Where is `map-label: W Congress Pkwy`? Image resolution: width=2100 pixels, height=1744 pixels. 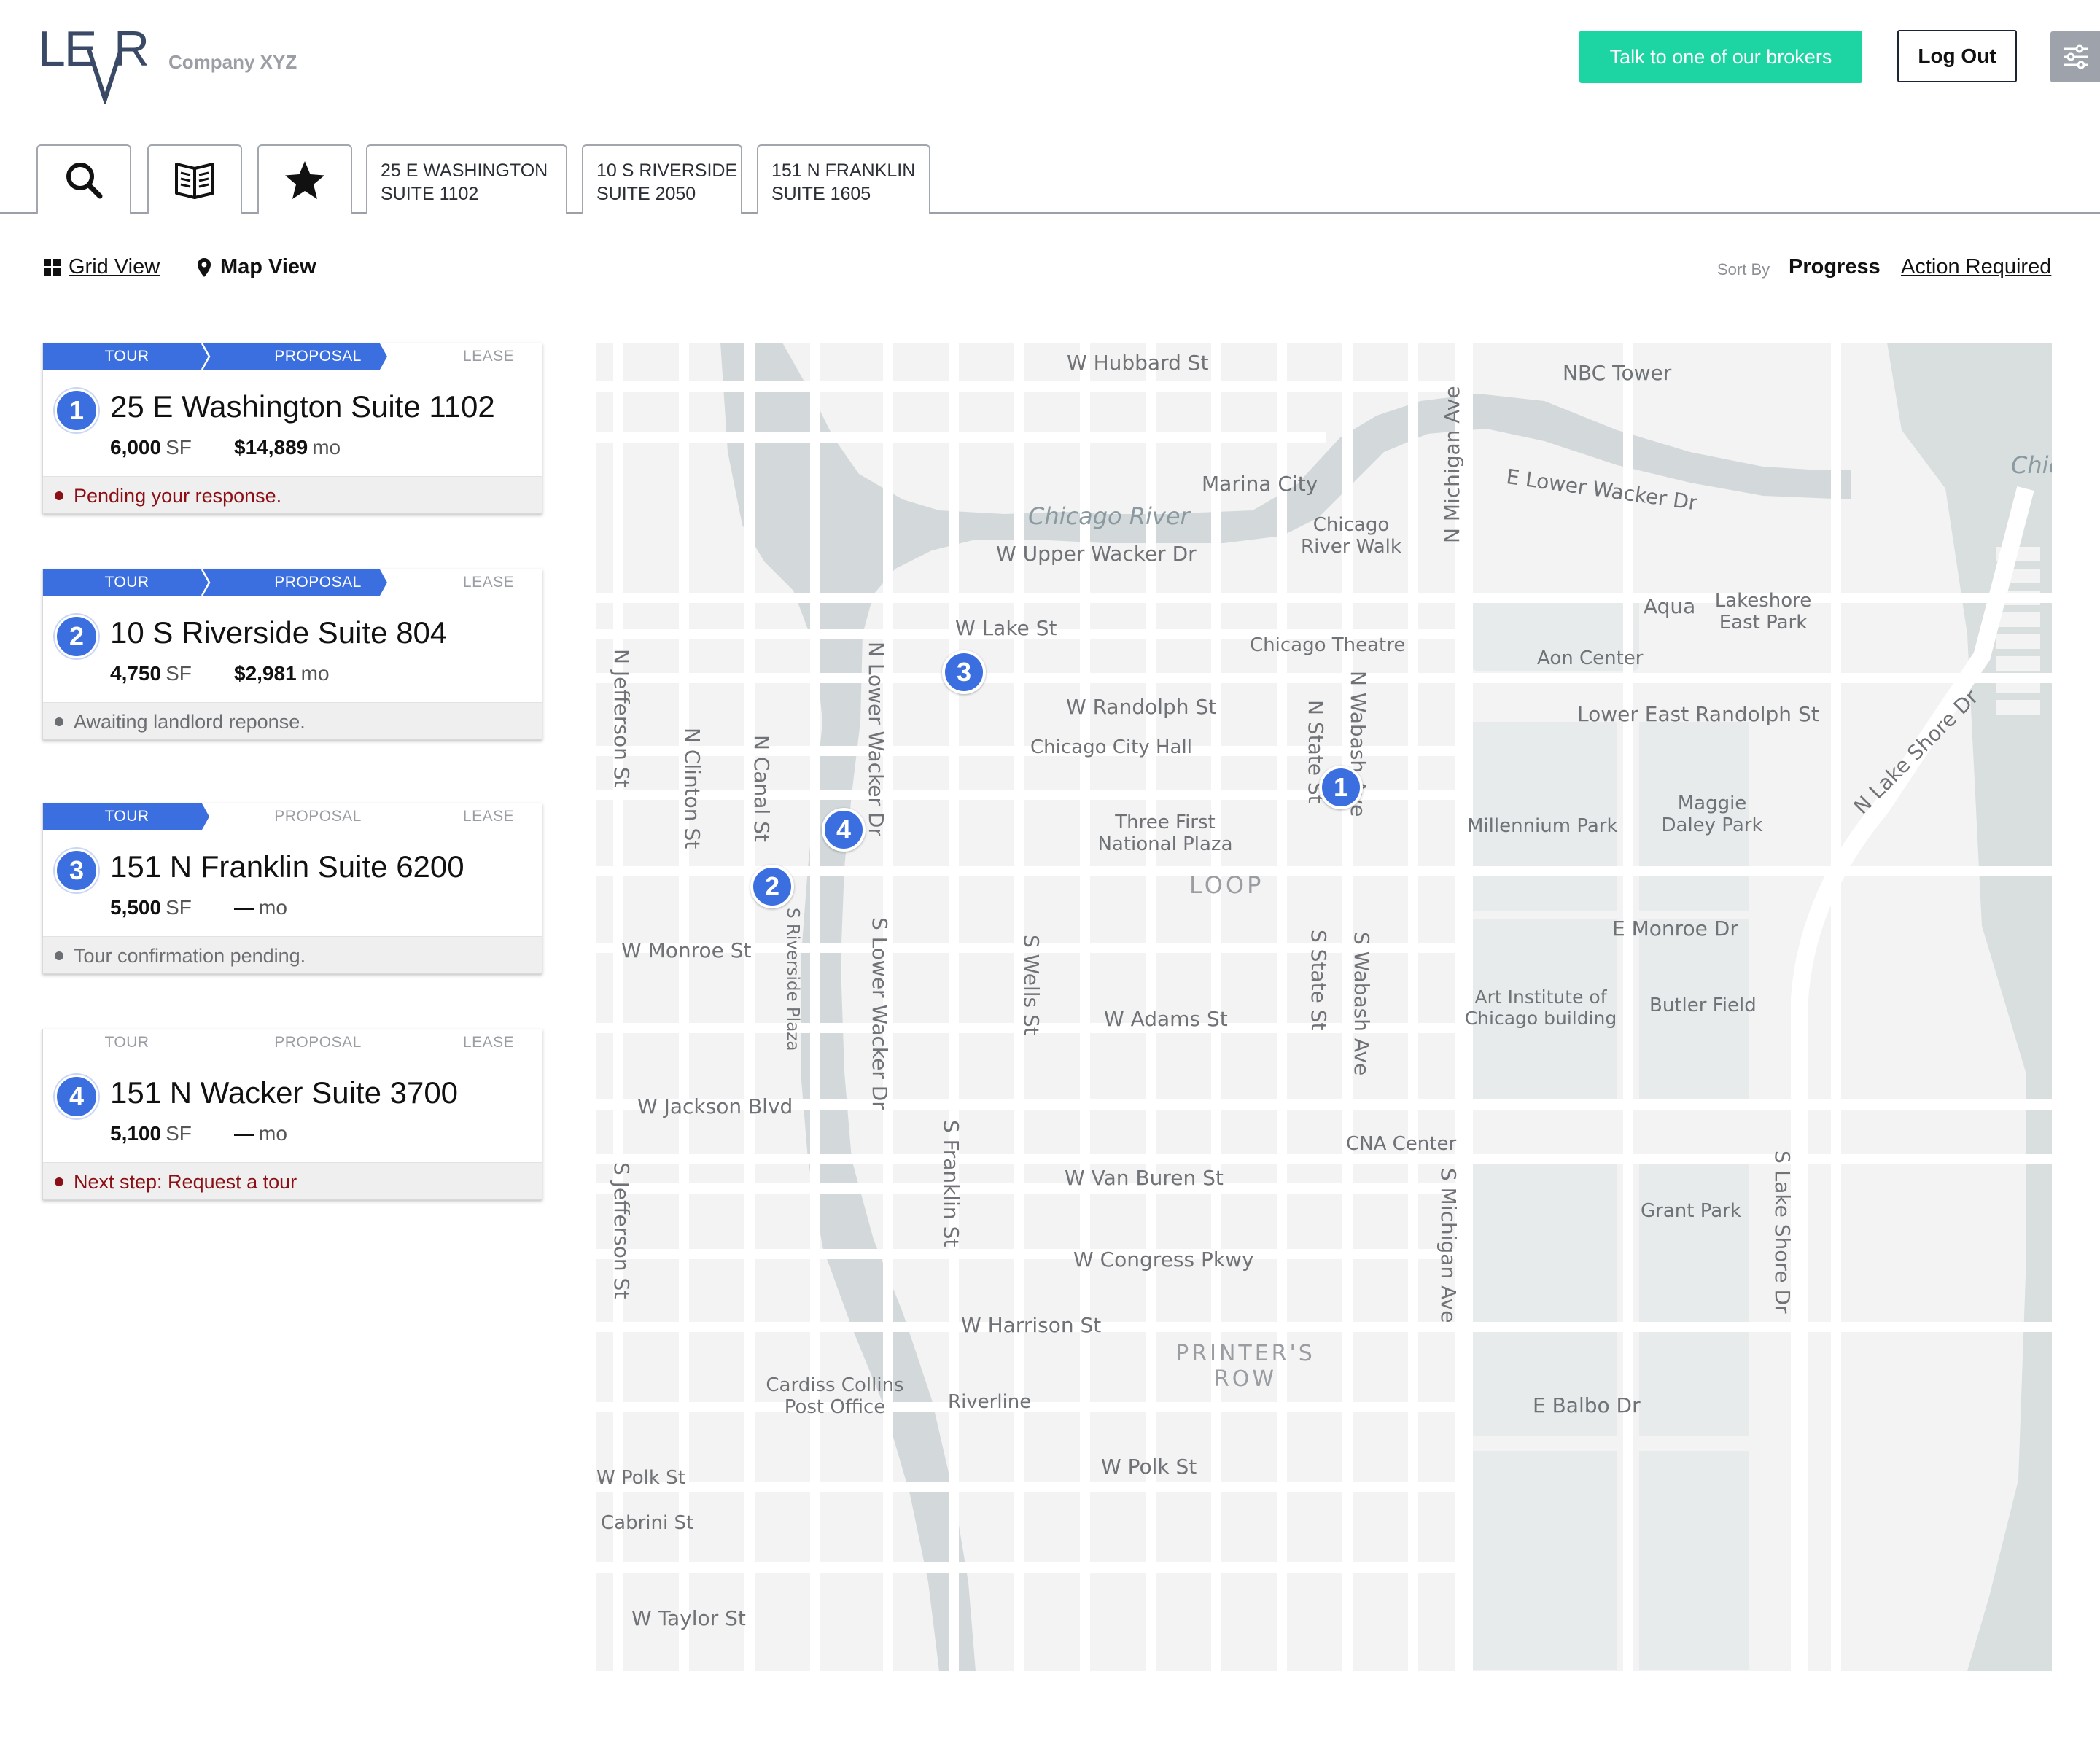 map-label: W Congress Pkwy is located at coordinates (1163, 1259).